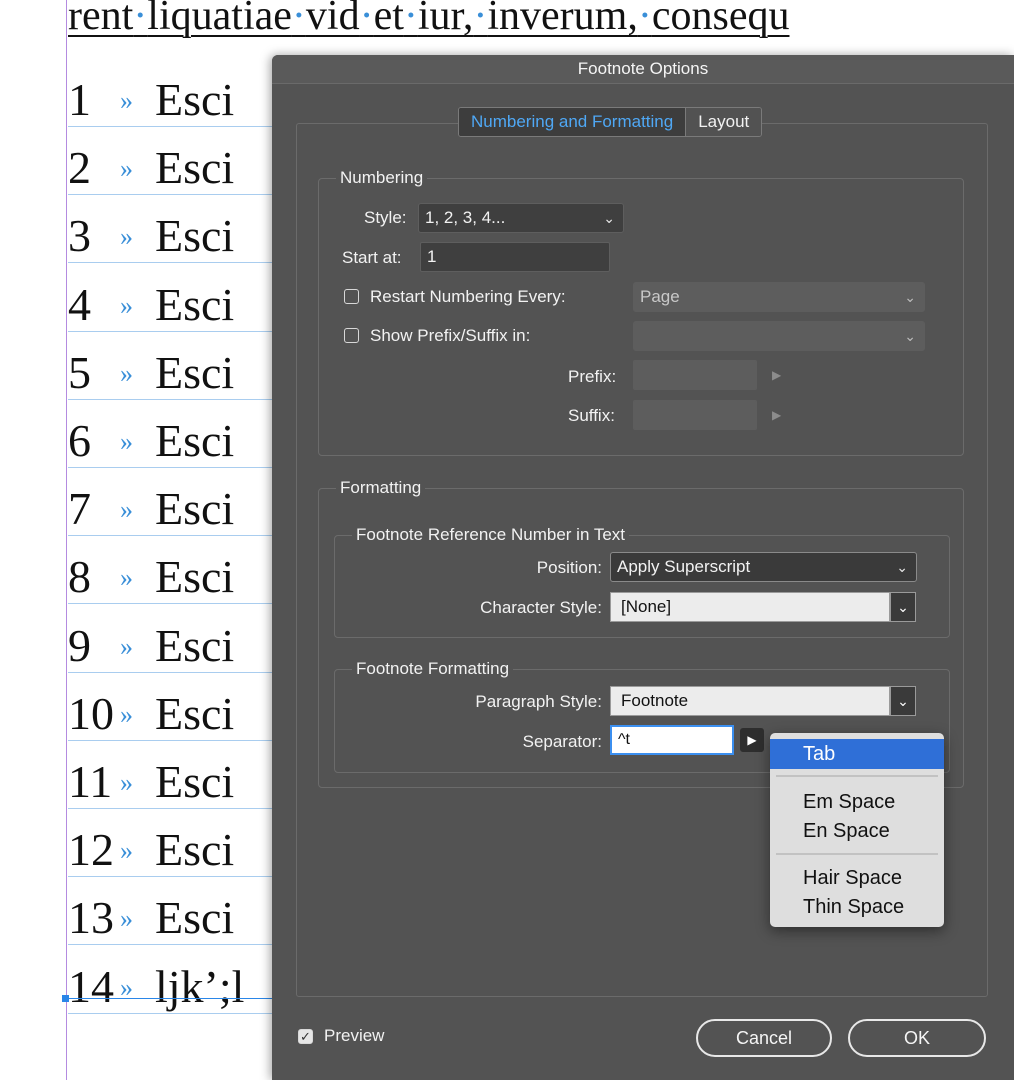 This screenshot has width=1014, height=1080. What do you see at coordinates (372, 257) in the screenshot?
I see `start-at-label: Start at:` at bounding box center [372, 257].